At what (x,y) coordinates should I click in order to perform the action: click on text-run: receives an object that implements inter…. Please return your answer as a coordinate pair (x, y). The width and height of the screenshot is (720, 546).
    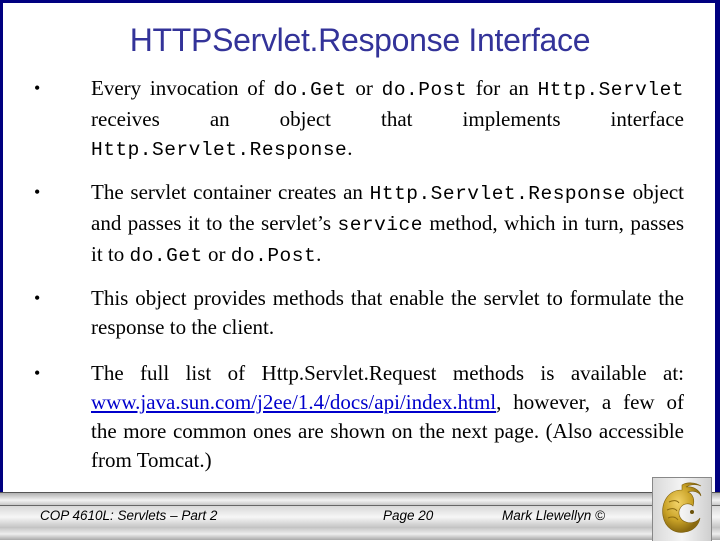
    Looking at the image, I should click on (387, 119).